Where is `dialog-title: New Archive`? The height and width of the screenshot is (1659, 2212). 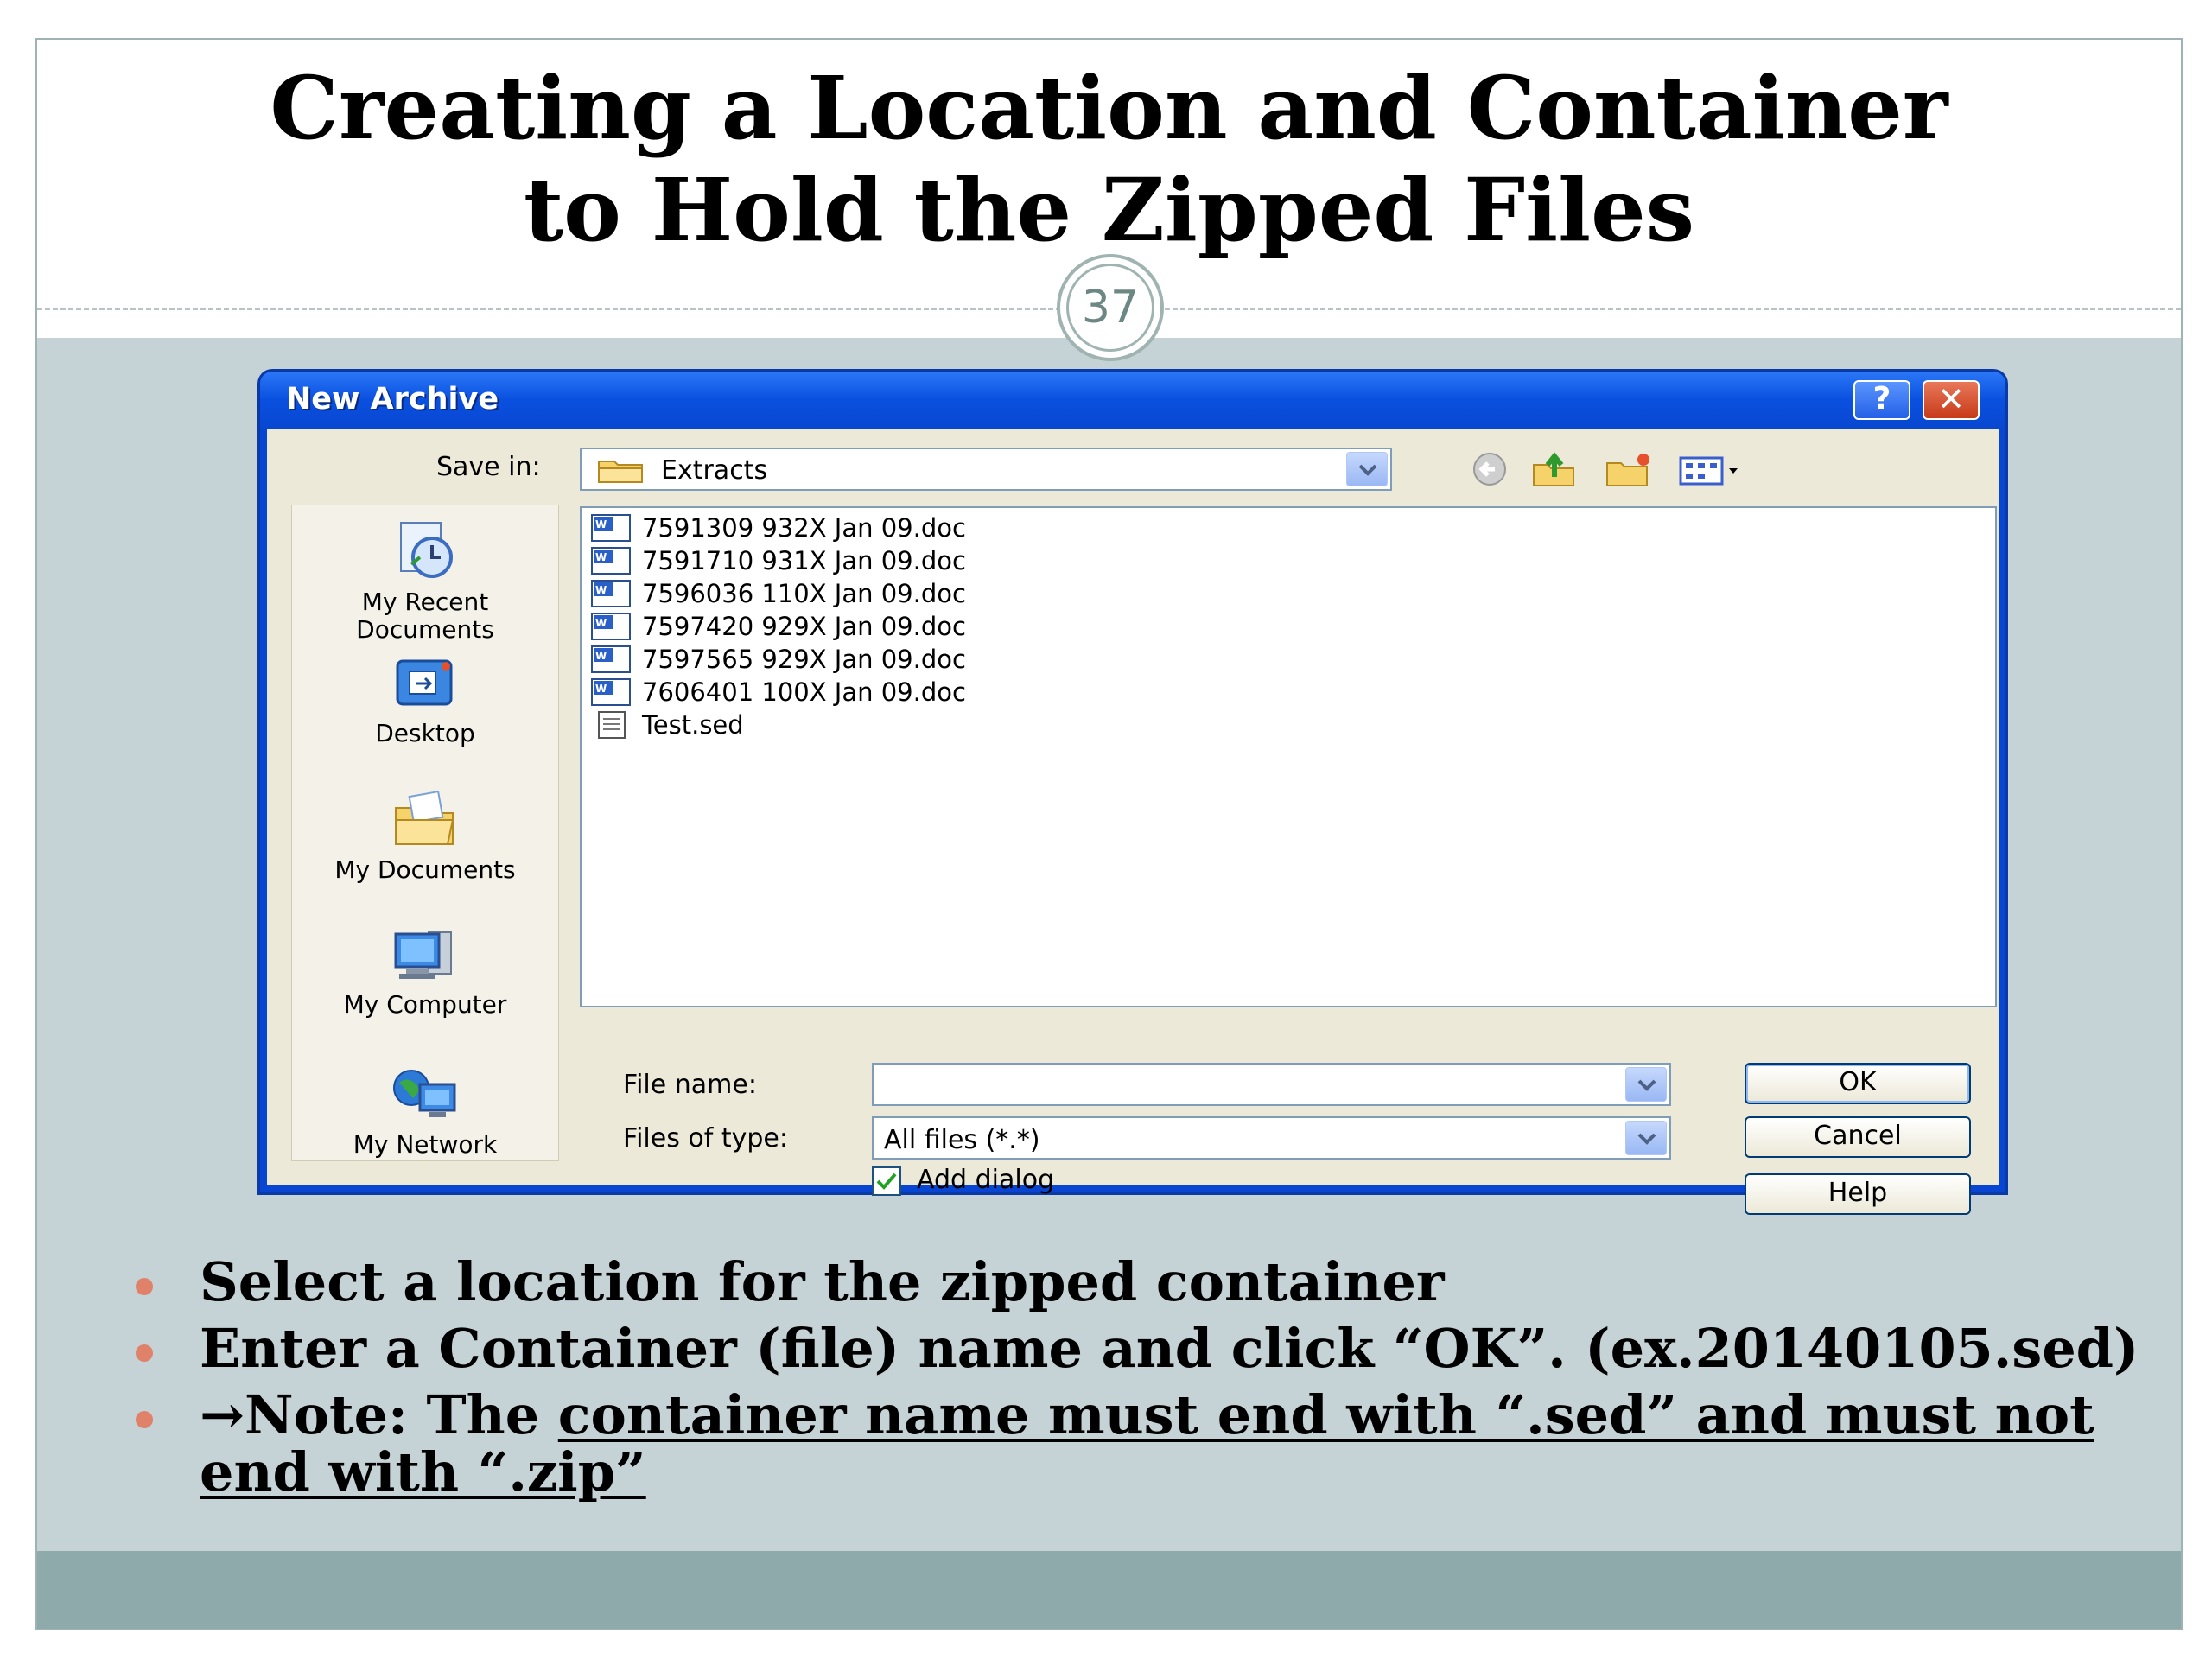 dialog-title: New Archive is located at coordinates (392, 399).